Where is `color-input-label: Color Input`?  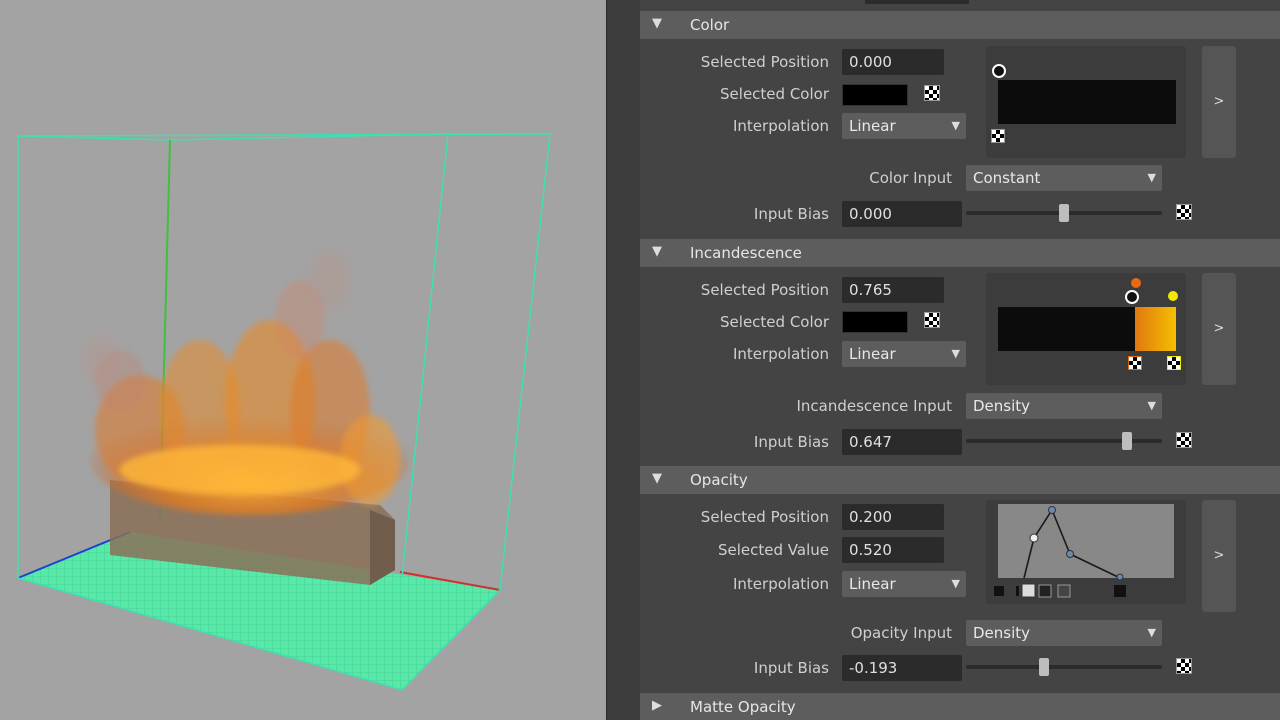 color-input-label: Color Input is located at coordinates (910, 178).